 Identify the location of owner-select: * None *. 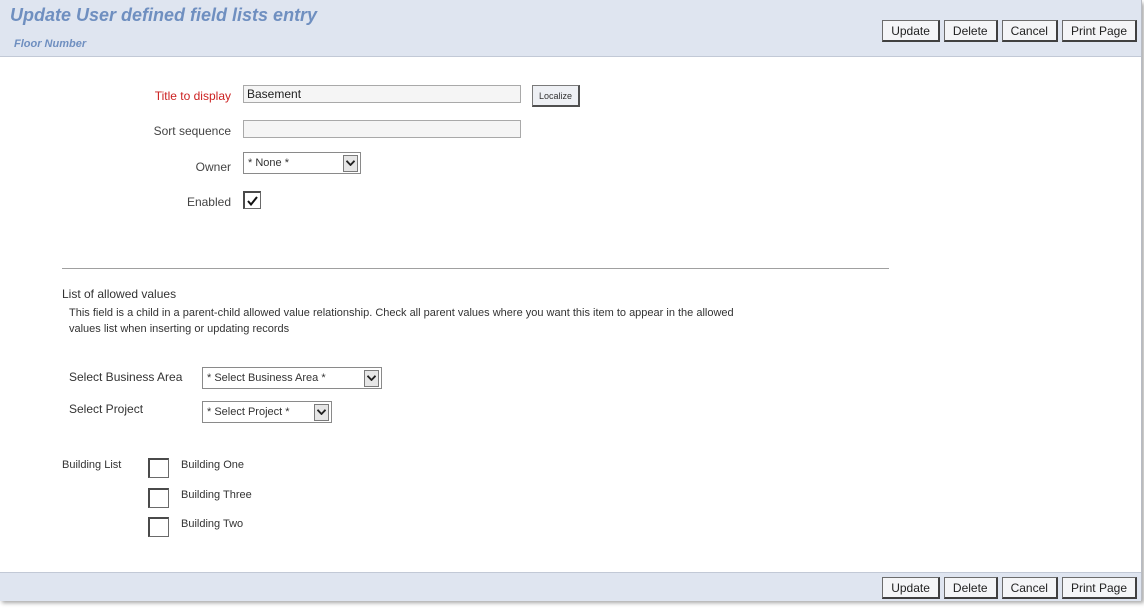
(302, 163).